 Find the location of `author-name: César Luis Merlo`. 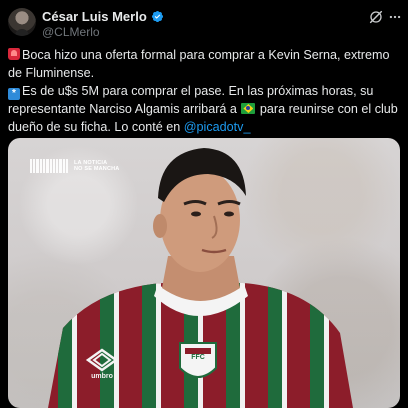

author-name: César Luis Merlo is located at coordinates (94, 16).